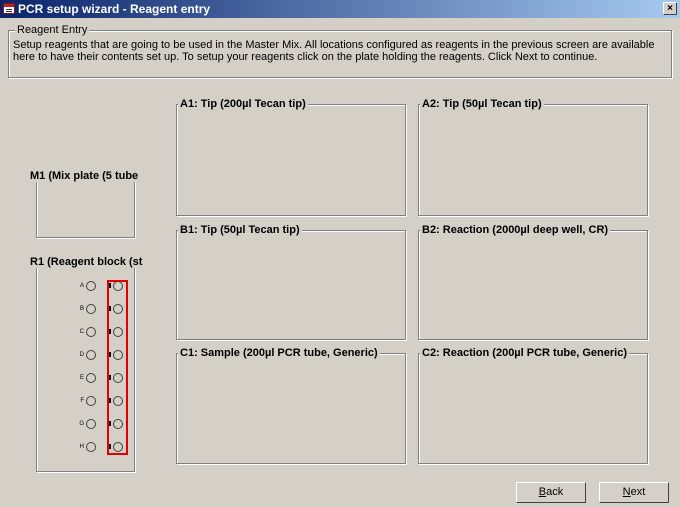  I want to click on back-button-label: ack, so click(555, 492).